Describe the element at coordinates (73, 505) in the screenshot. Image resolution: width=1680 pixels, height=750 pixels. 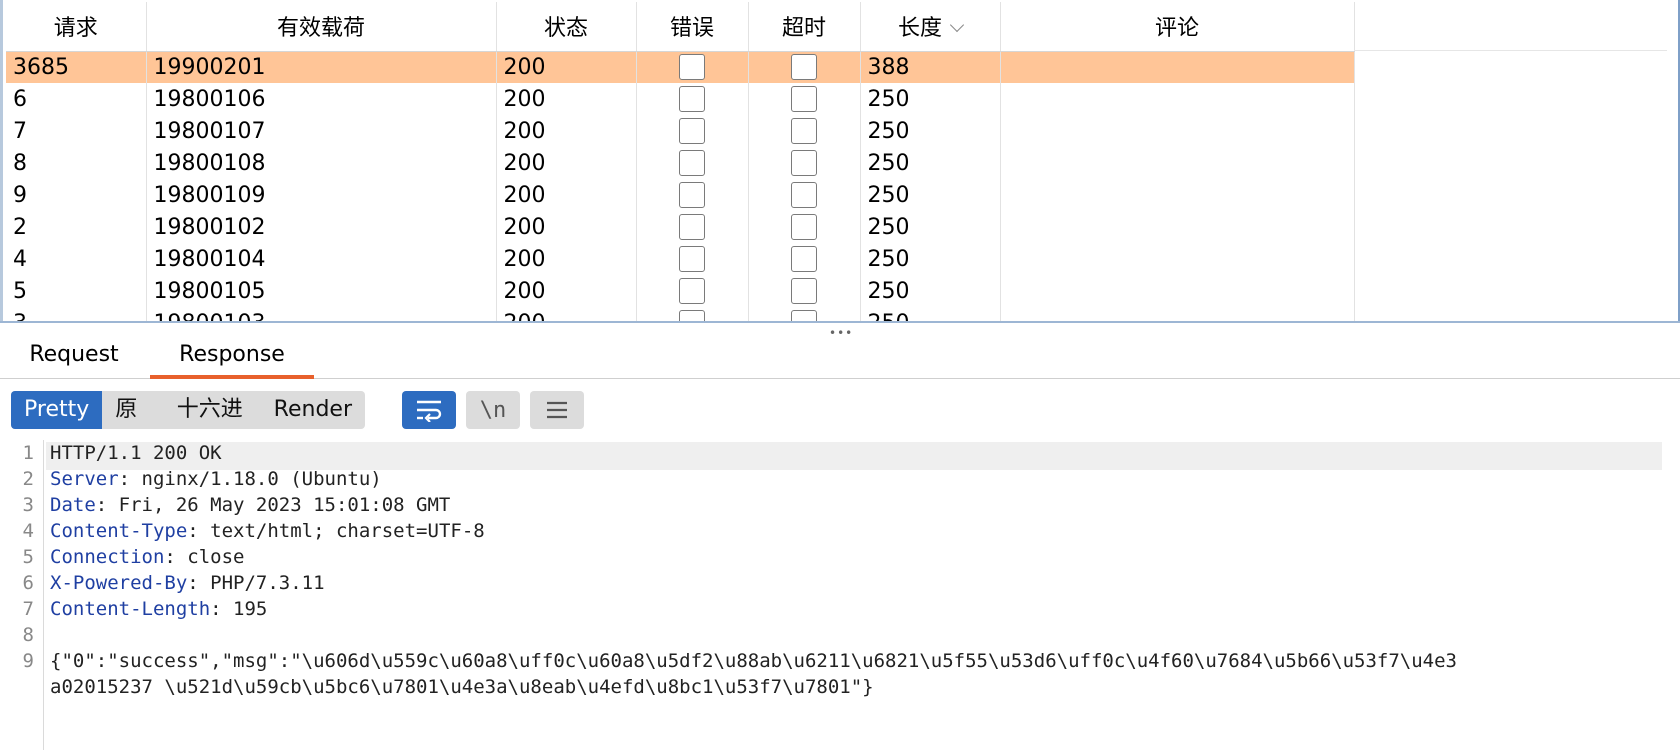
I see `header-name: Date` at that location.